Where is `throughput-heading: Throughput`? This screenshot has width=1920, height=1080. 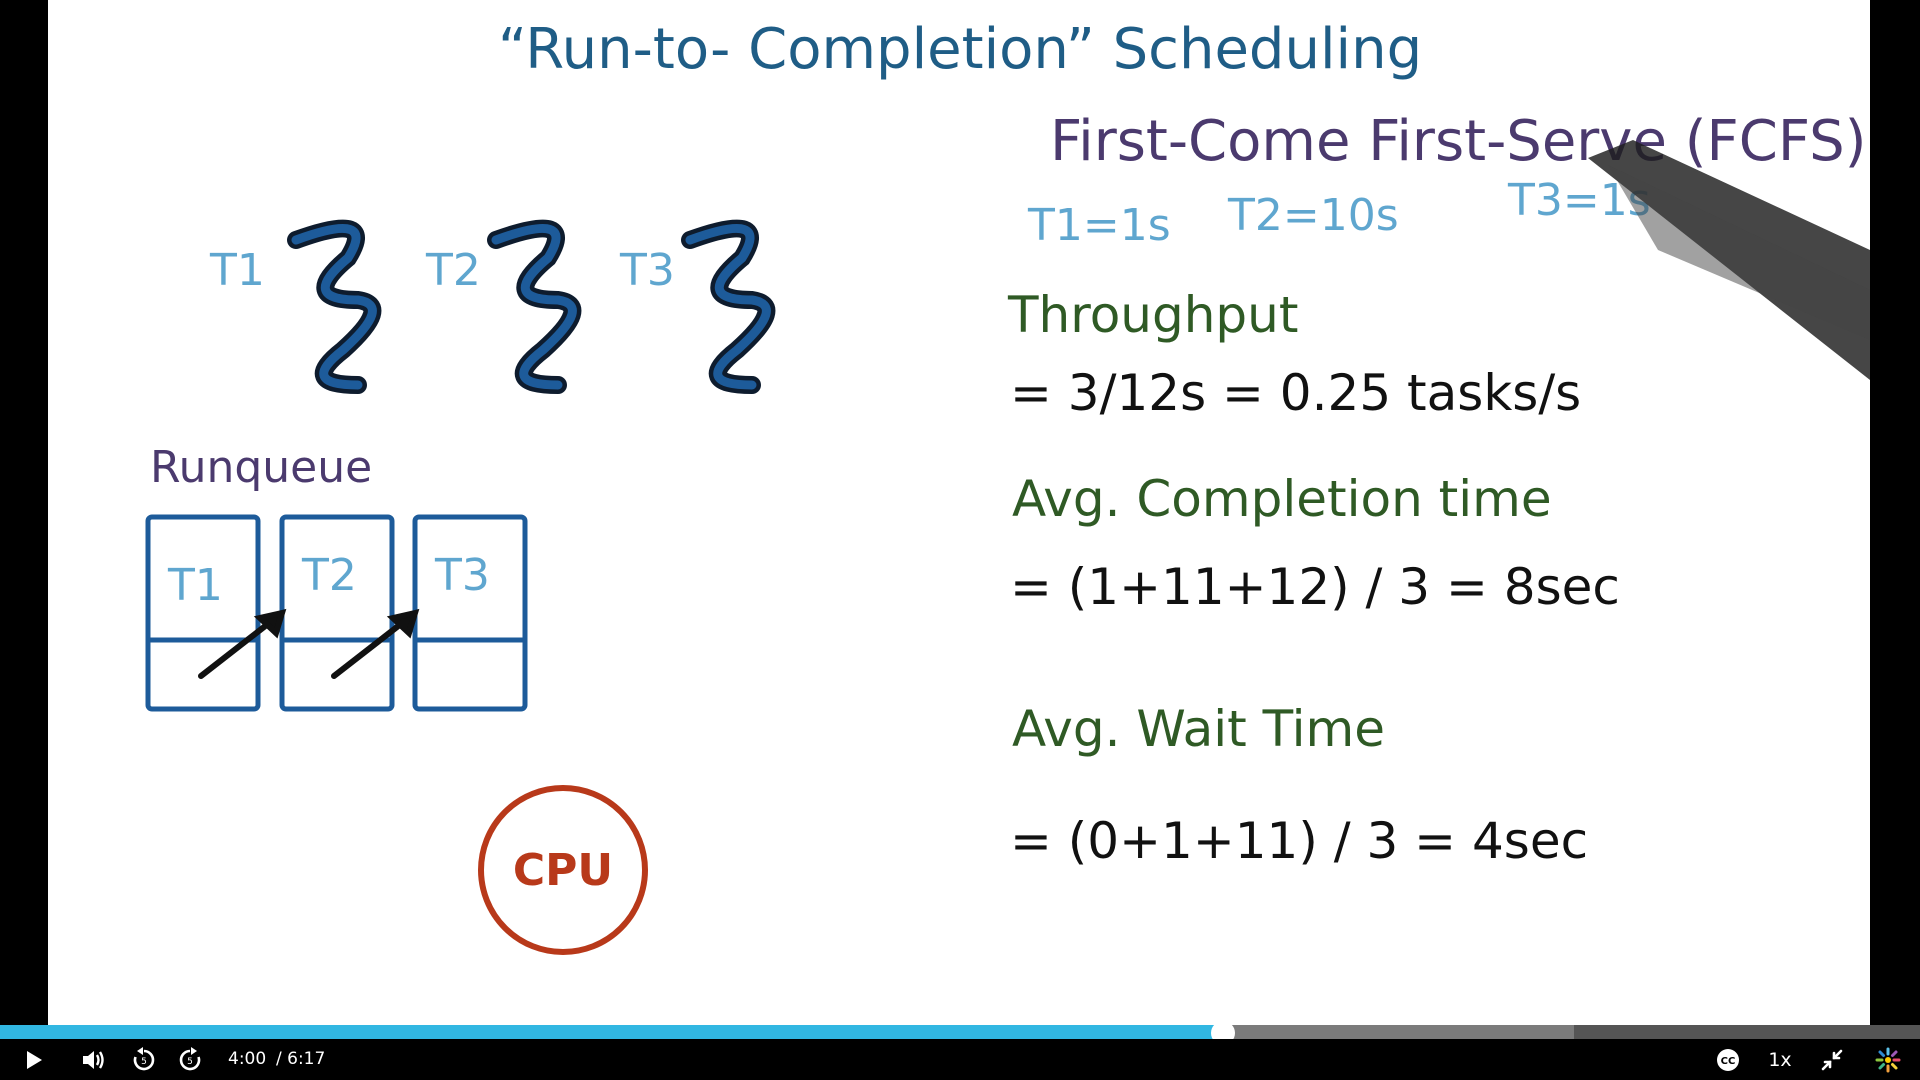 throughput-heading: Throughput is located at coordinates (1152, 315).